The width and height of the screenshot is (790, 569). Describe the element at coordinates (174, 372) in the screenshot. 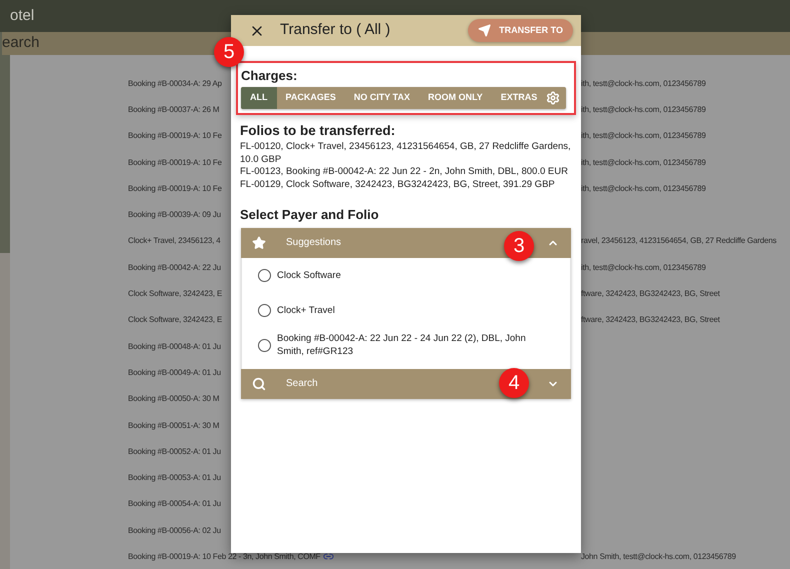

I see `booking-text: Booking #B-00049-A: 01 Ju` at that location.